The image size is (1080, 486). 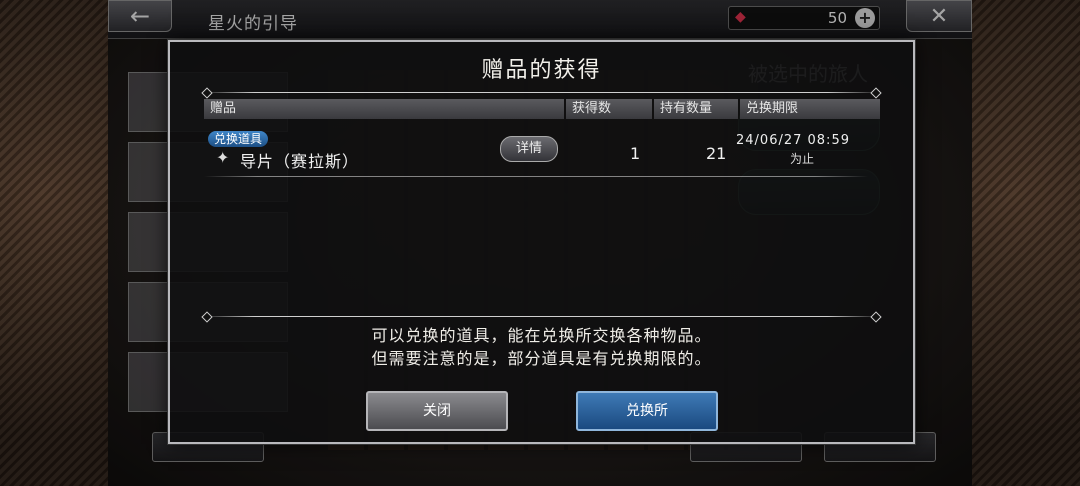 I want to click on sparkle-icon: ✦, so click(x=223, y=157).